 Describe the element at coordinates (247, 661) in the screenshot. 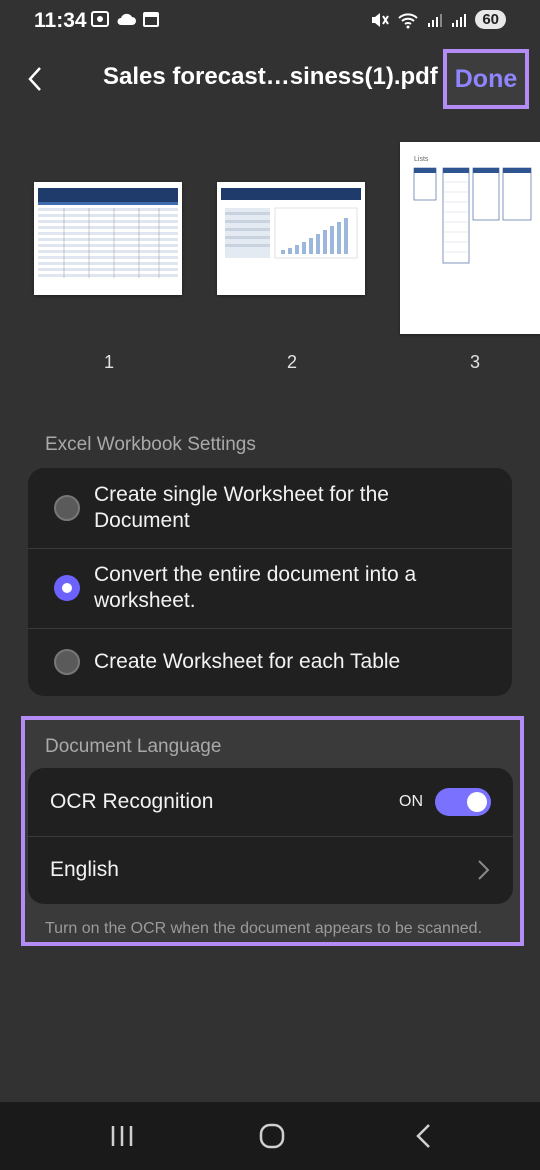

I see `option-label: Create Worksheet for each Table` at that location.